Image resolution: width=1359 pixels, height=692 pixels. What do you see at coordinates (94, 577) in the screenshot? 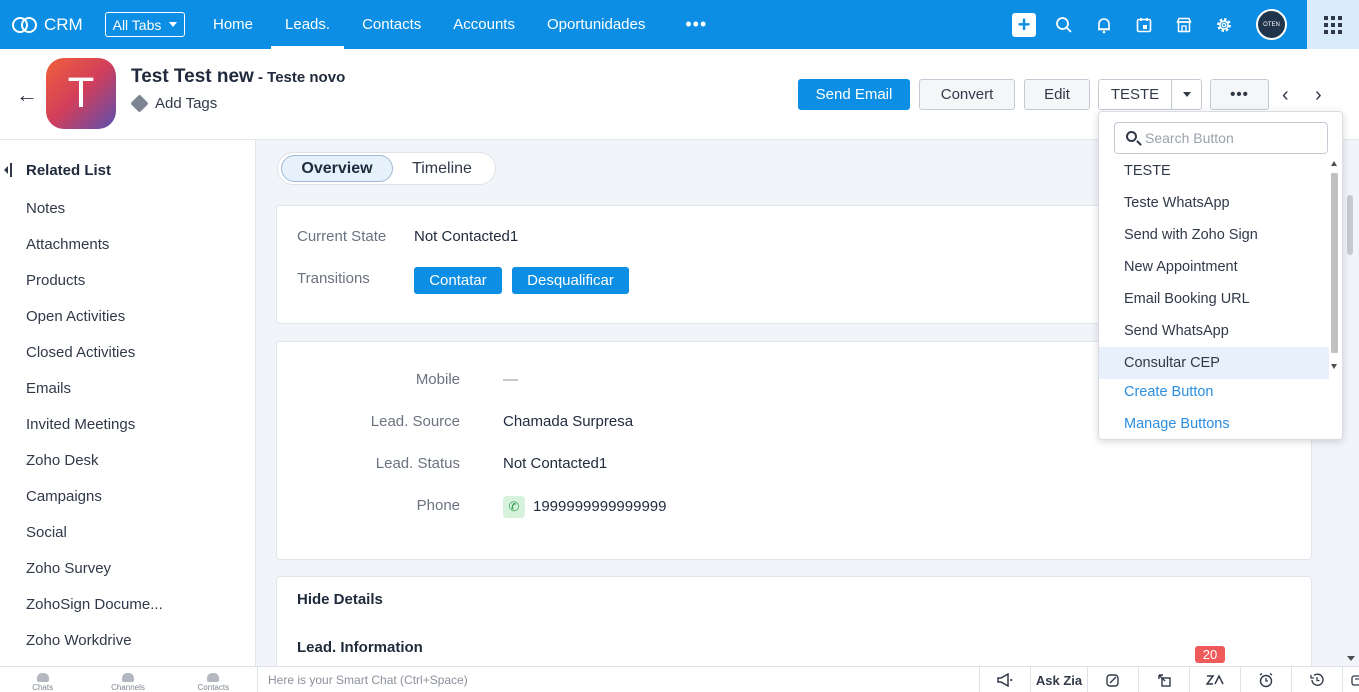
I see `related-item-zoho-survey: Zoho Survey` at bounding box center [94, 577].